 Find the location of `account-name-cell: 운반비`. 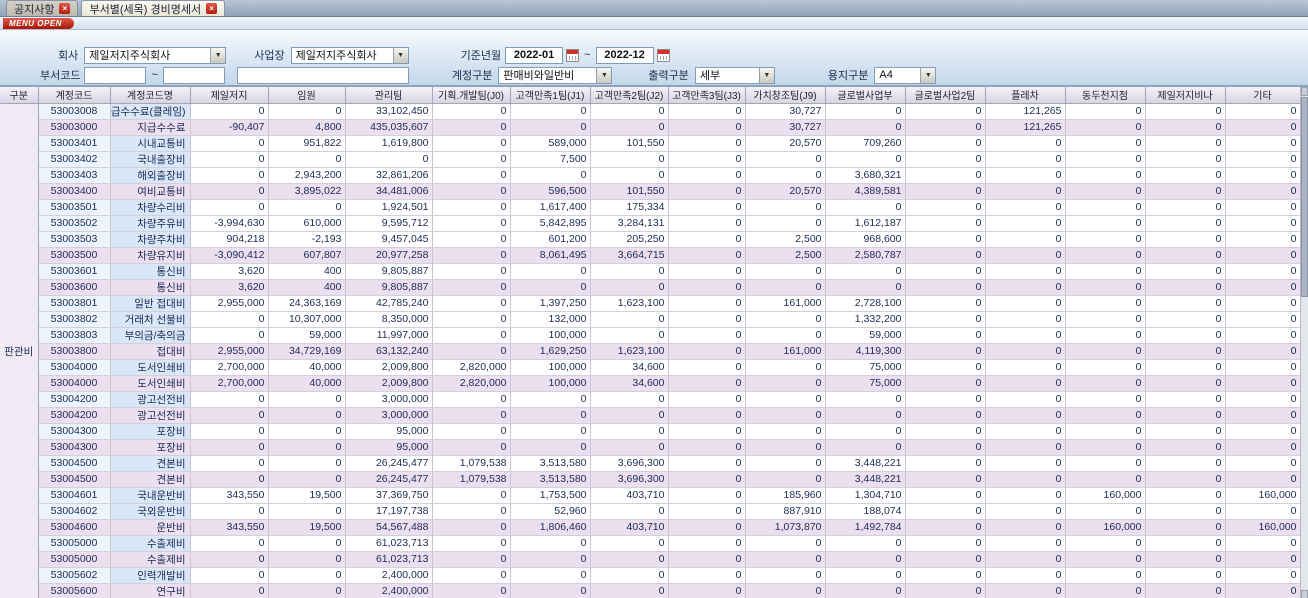

account-name-cell: 운반비 is located at coordinates (150, 527).